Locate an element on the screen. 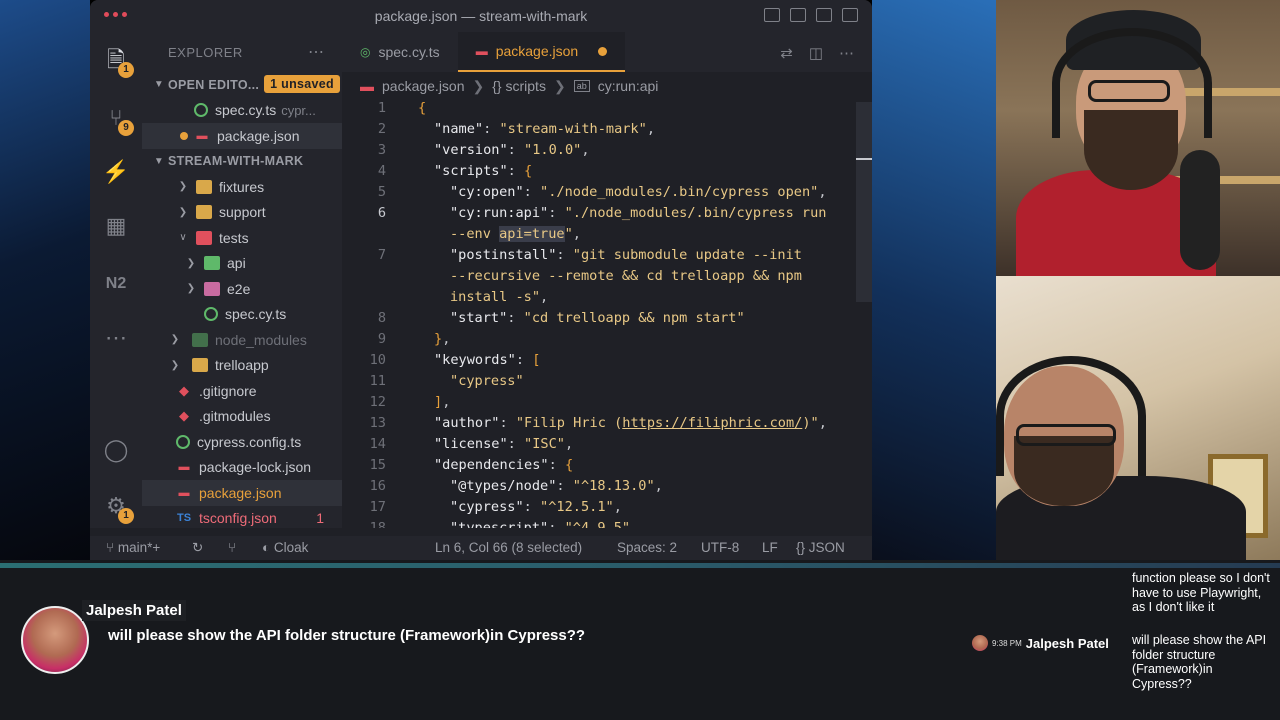 Image resolution: width=1280 pixels, height=720 pixels. tree-item-fixtures: ❯ fixtures is located at coordinates (242, 187).